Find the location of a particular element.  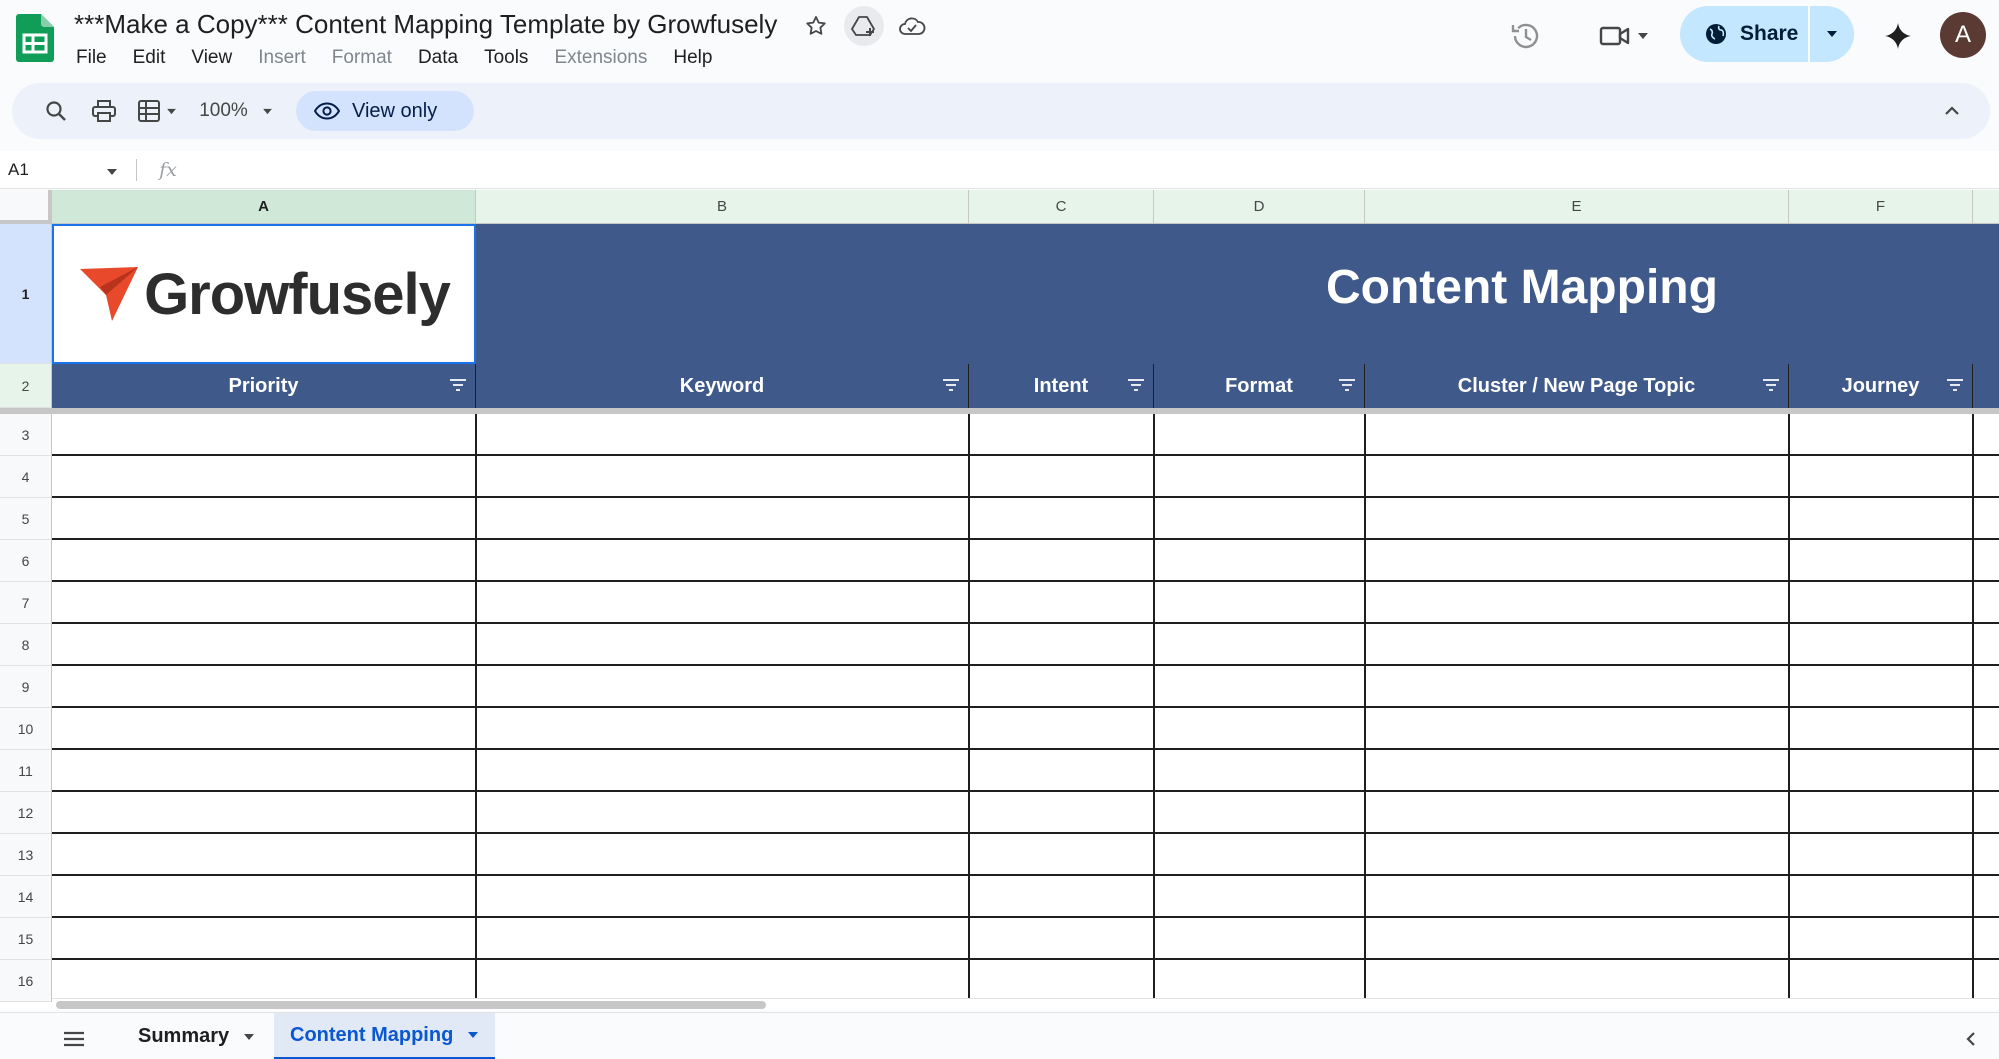

column-header-f: F is located at coordinates (1881, 207).